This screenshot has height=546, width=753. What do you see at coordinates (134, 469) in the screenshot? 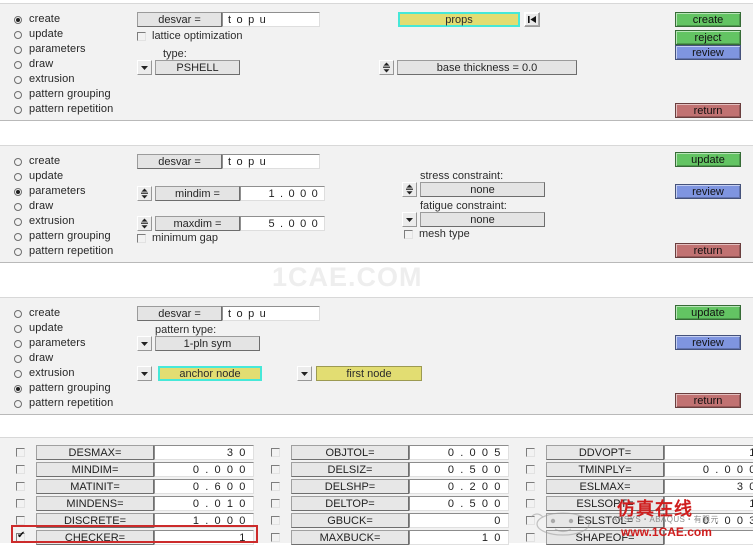
I see `param-row: MINDIM= 0 . 0 0 0` at bounding box center [134, 469].